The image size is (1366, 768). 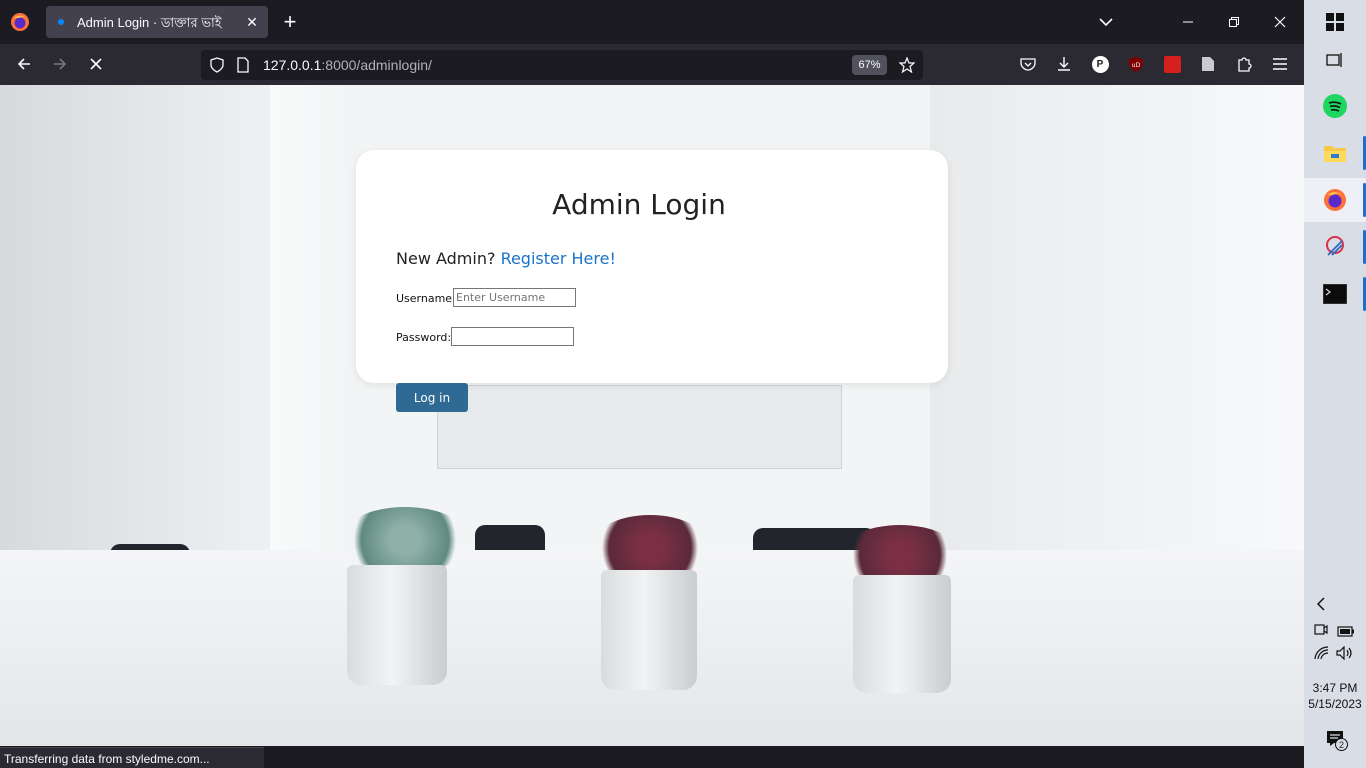 I want to click on notification-center-icon: 2, so click(x=1337, y=740).